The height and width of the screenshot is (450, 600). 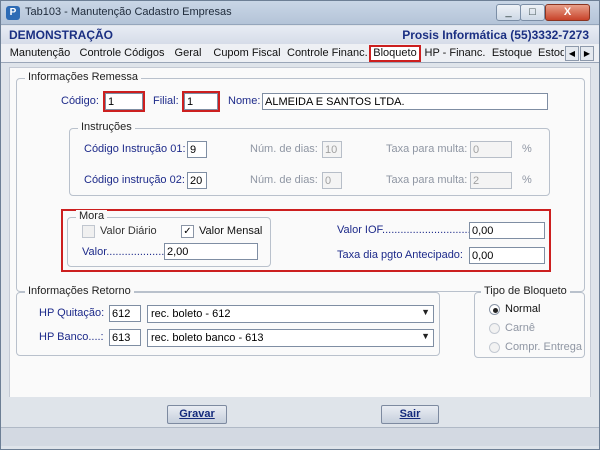 I want to click on filial-input, so click(x=201, y=101).